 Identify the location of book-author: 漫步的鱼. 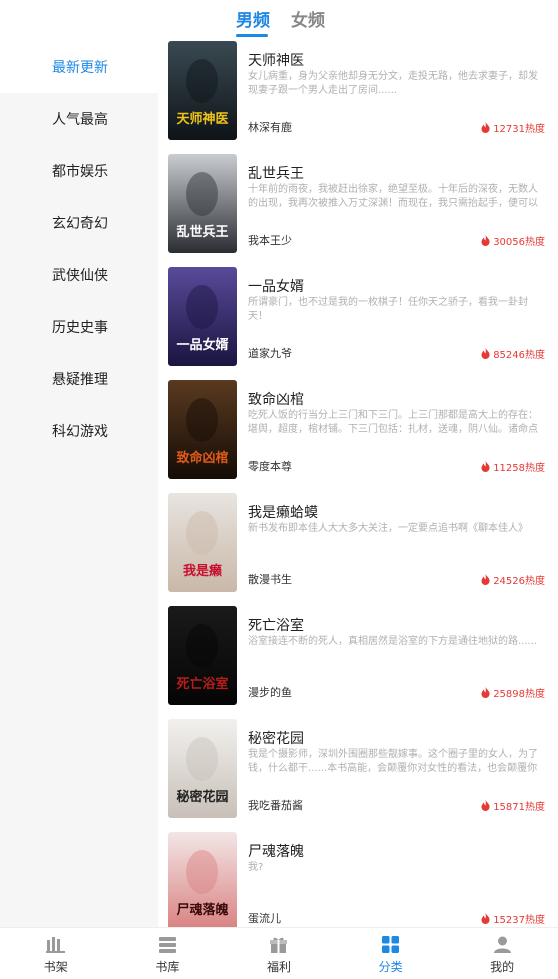
(270, 692).